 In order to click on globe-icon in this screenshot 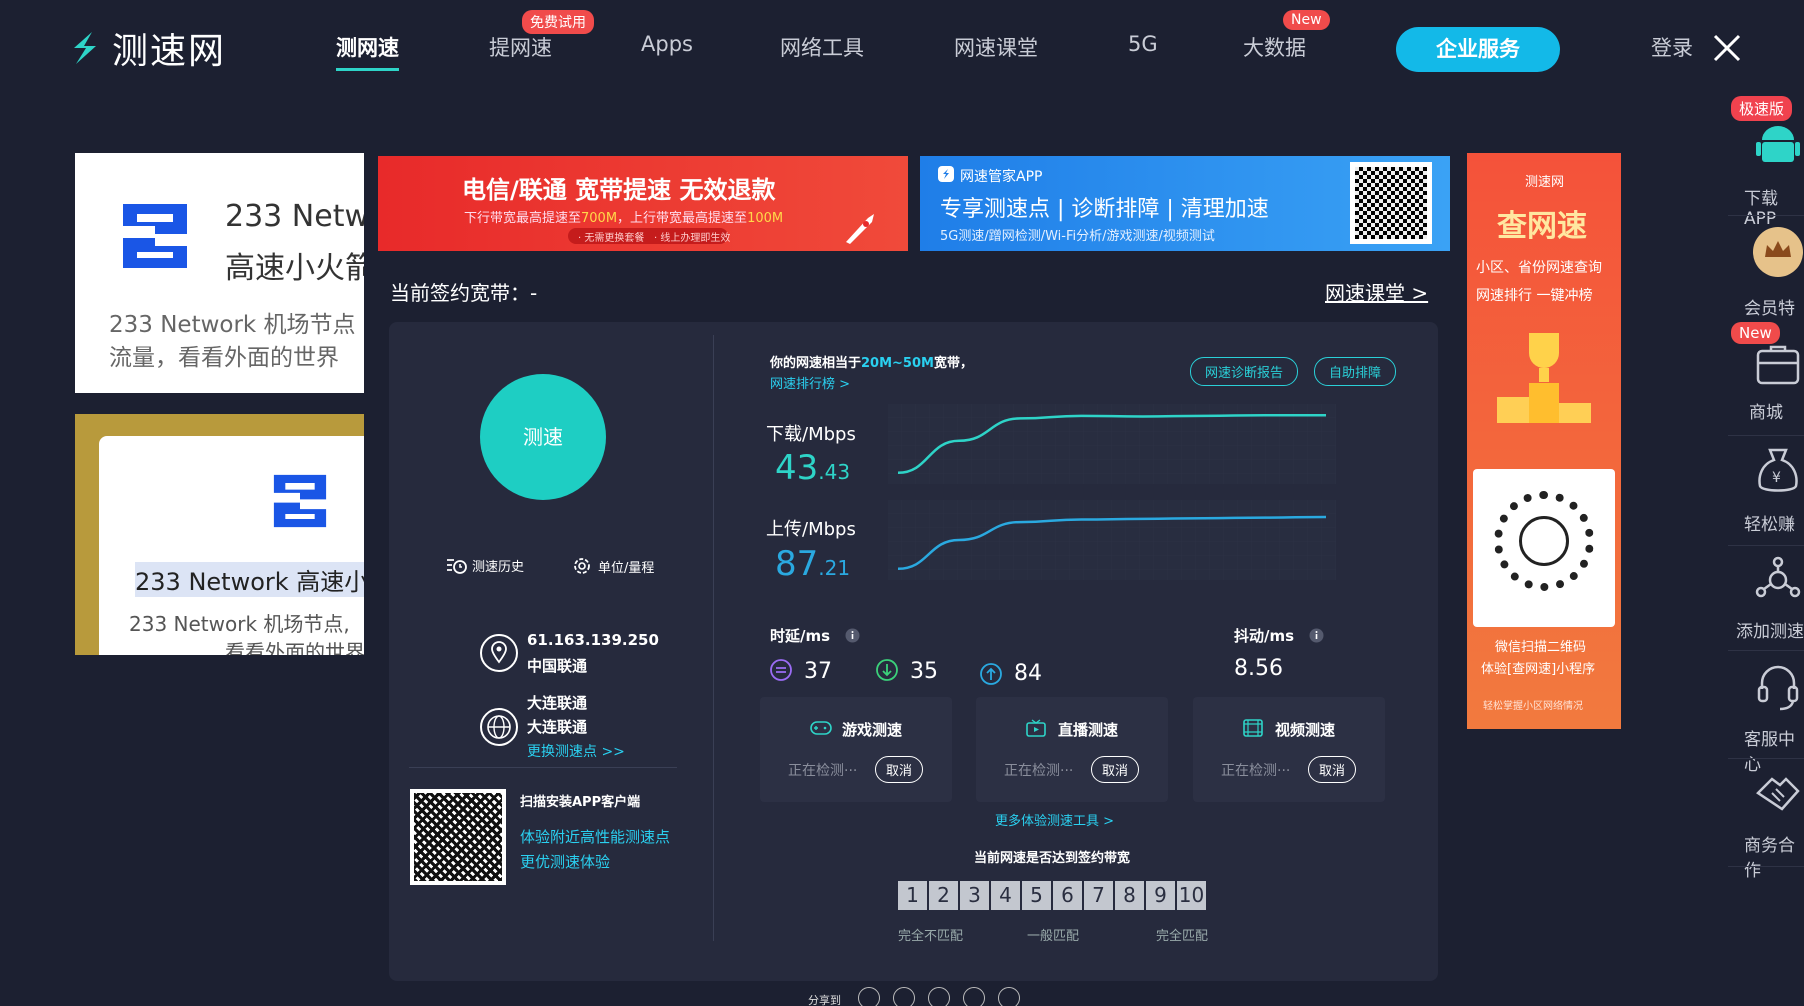, I will do `click(499, 727)`.